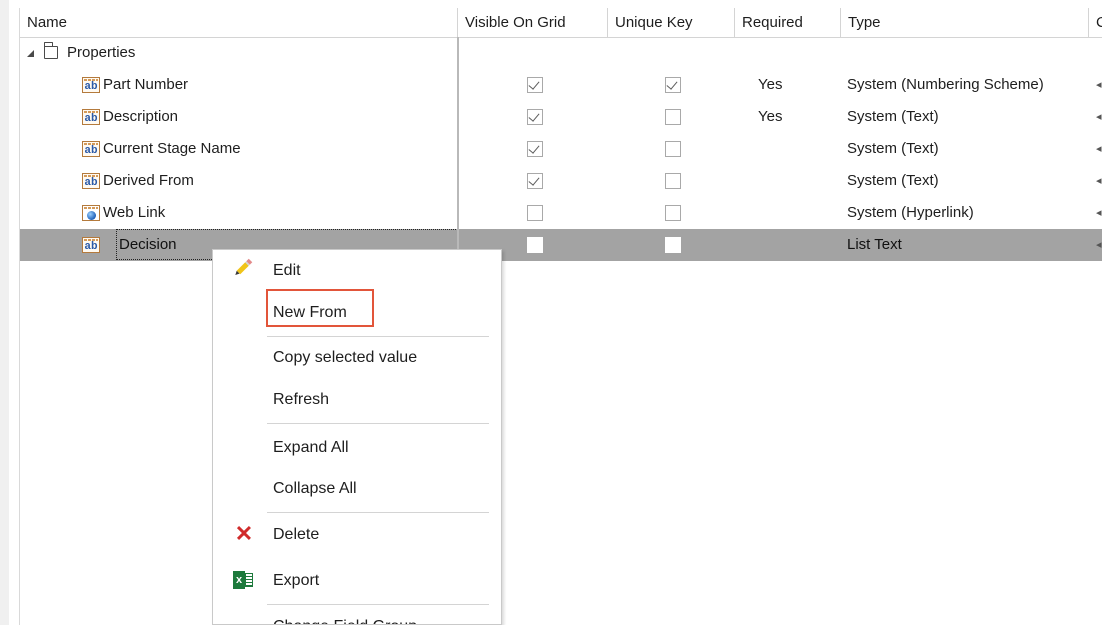 Image resolution: width=1102 pixels, height=625 pixels. I want to click on hyperlink-field-icon, so click(91, 213).